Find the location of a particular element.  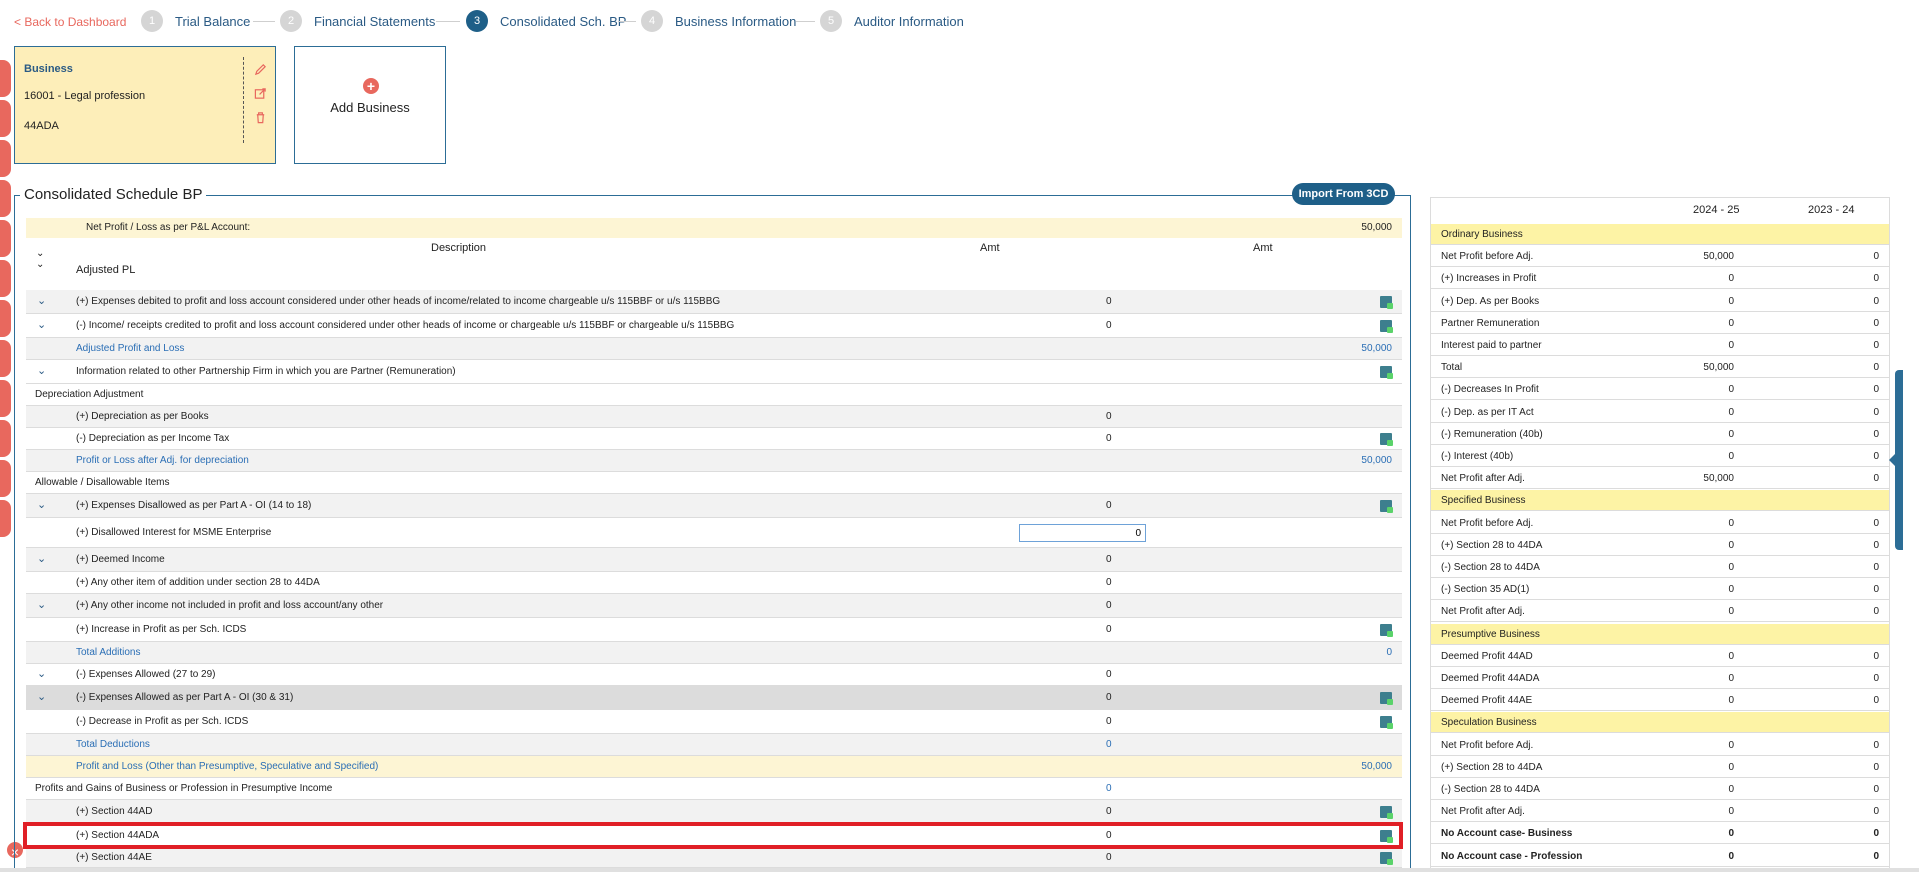

left-tool-rail is located at coordinates (6, 300).